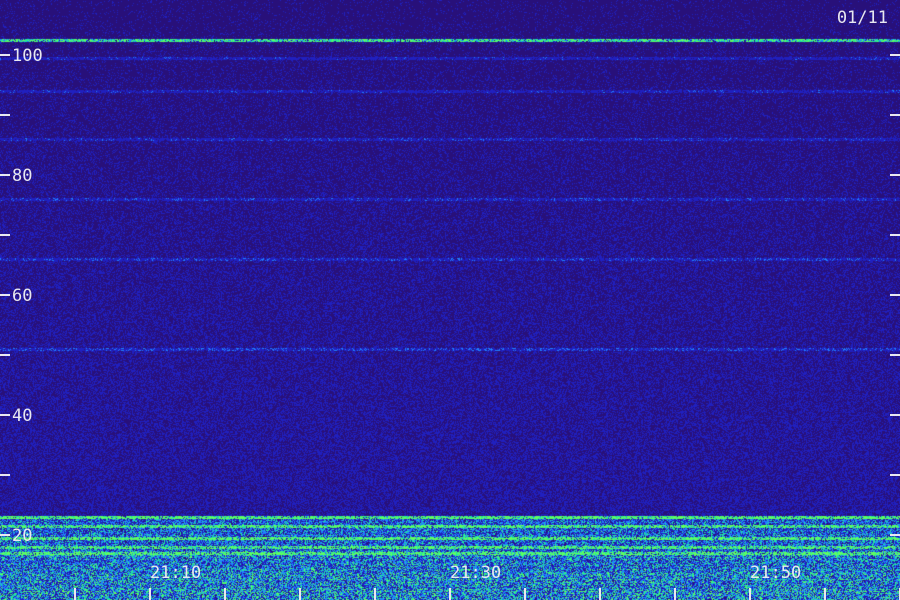  I want to click on x-tick-label: 21:10, so click(175, 573).